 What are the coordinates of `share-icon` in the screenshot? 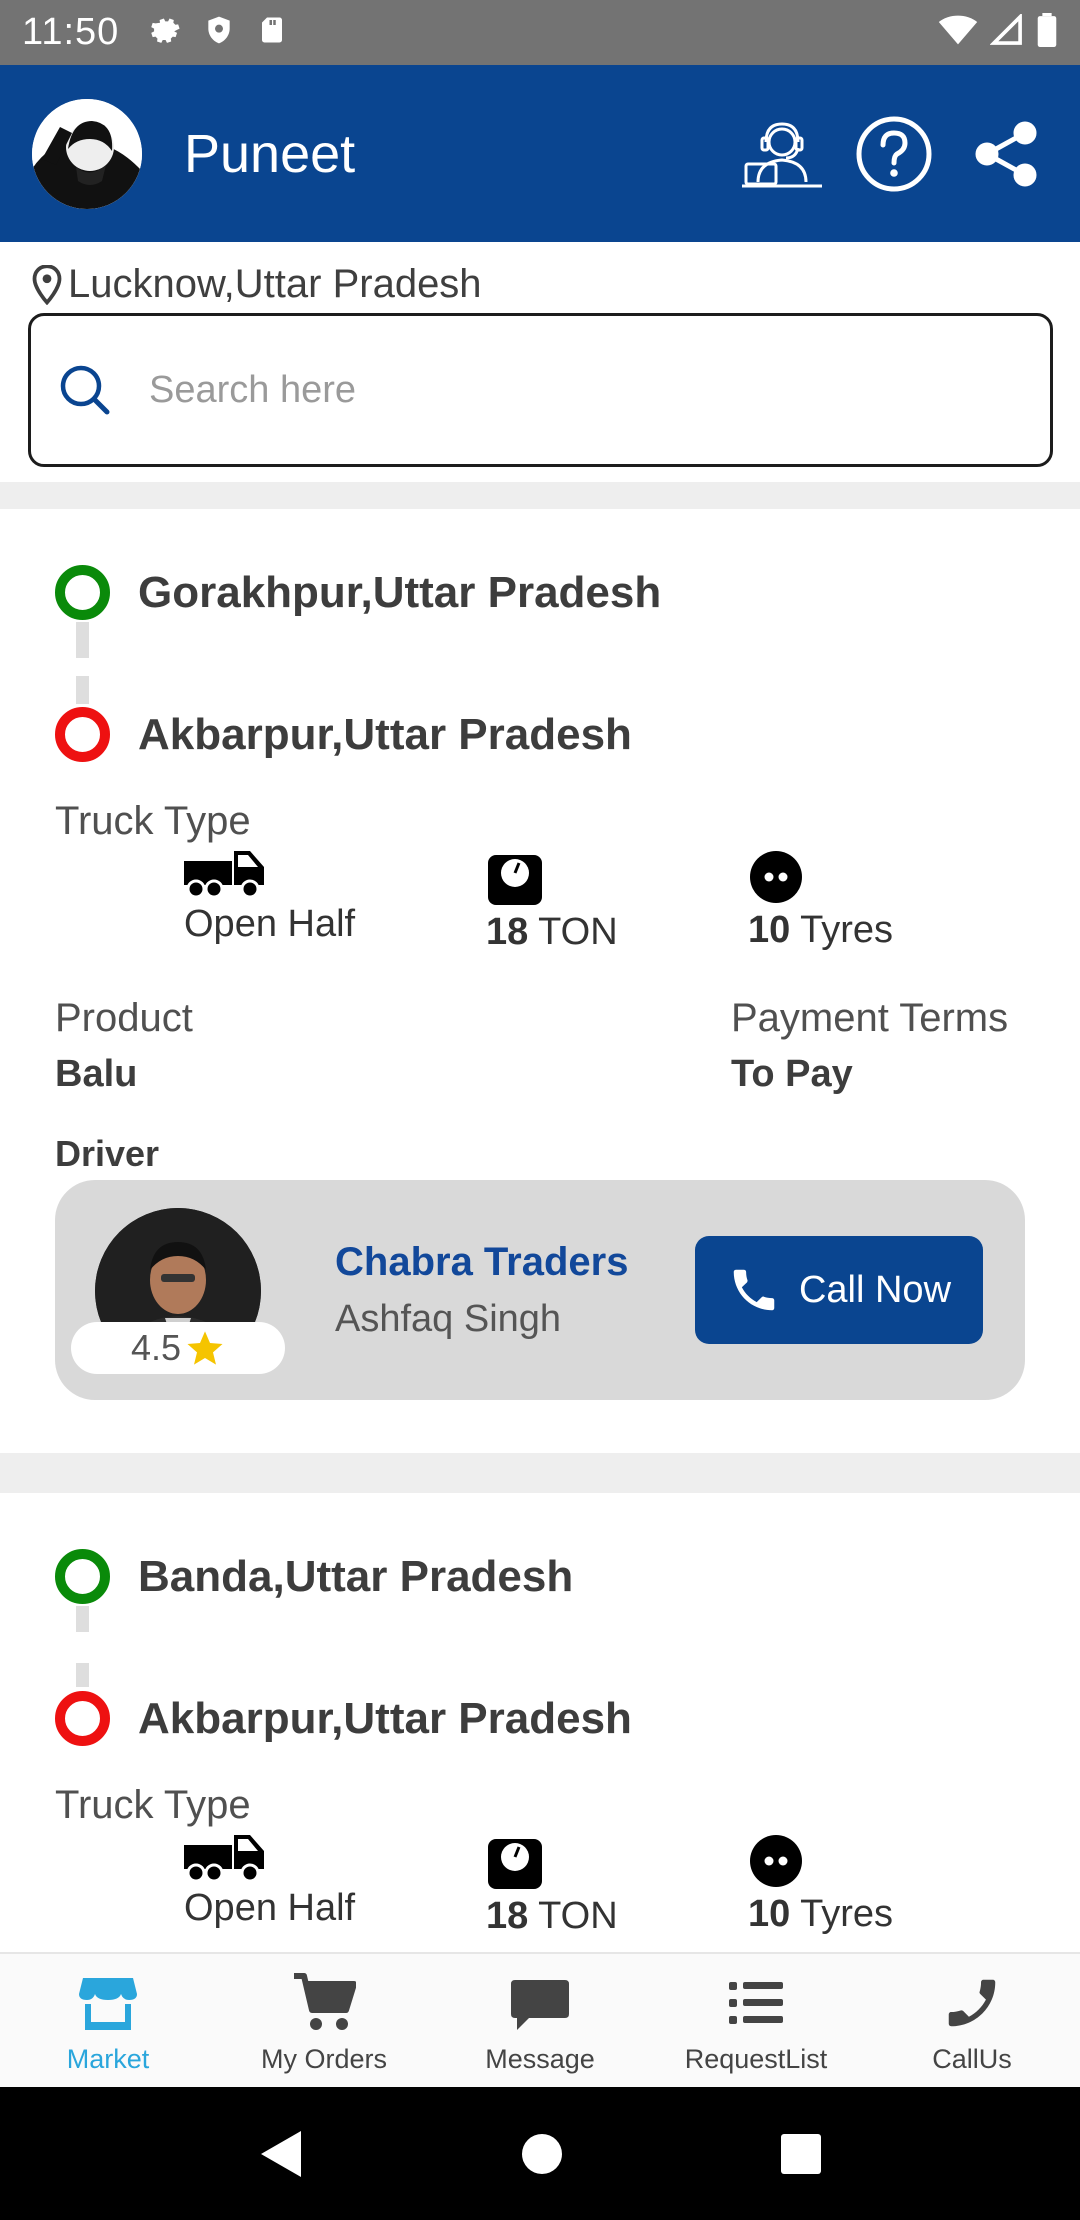 It's located at (1006, 153).